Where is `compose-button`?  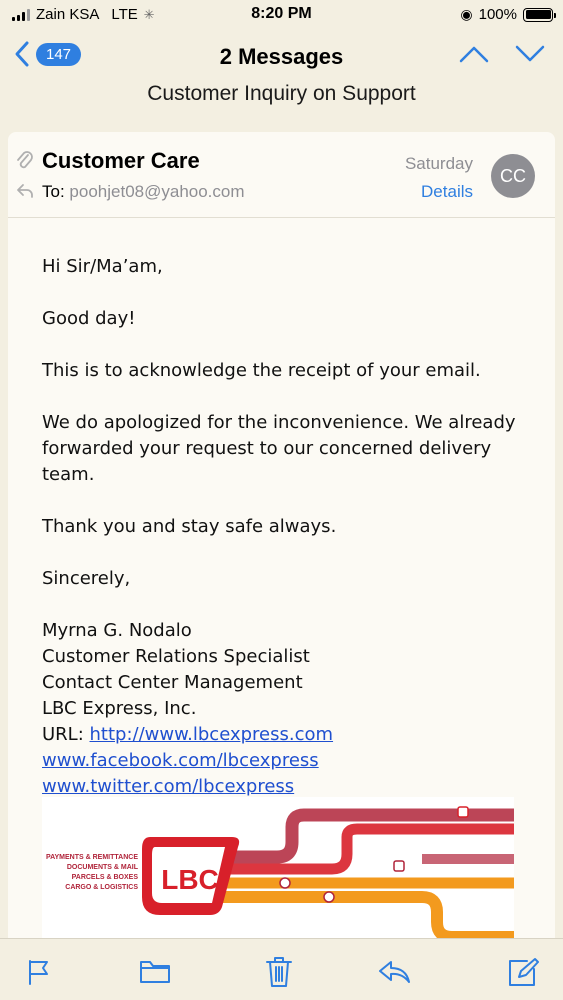
compose-button is located at coordinates (523, 972).